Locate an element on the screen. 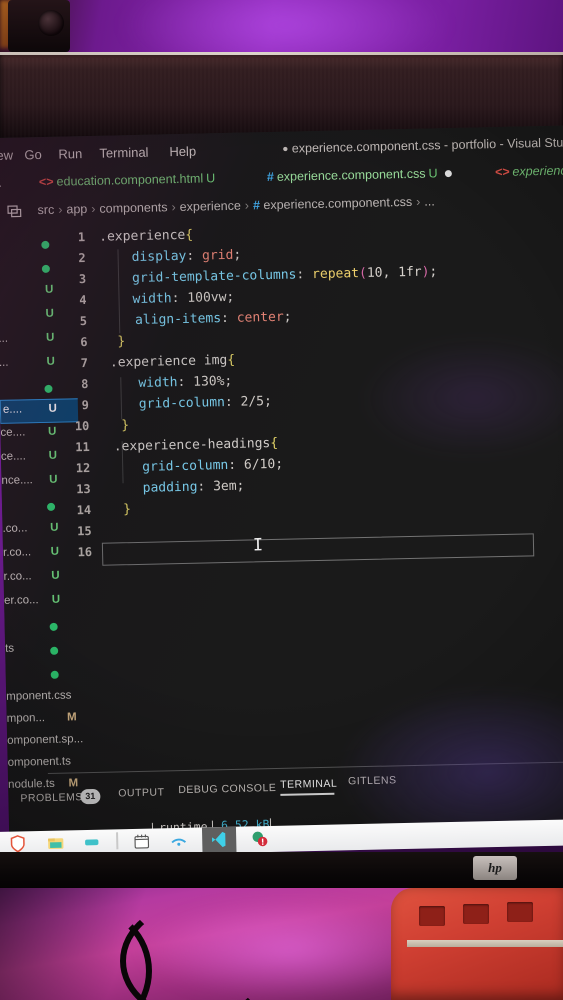 The image size is (563, 1000). monitor-bezel-highlight is located at coordinates (281, 53).